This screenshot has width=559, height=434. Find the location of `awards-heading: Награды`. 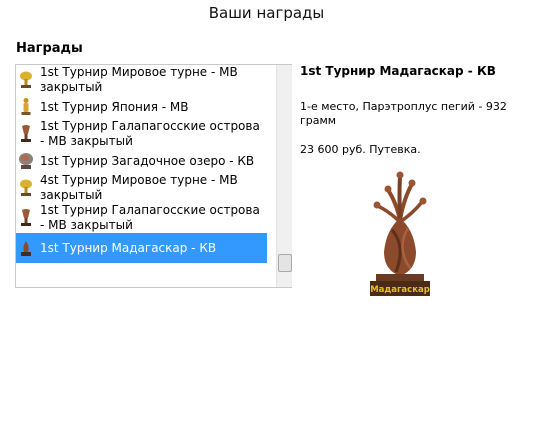

awards-heading: Награды is located at coordinates (49, 48).